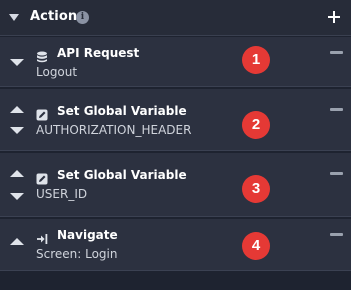 Image resolution: width=351 pixels, height=290 pixels. What do you see at coordinates (98, 53) in the screenshot?
I see `action-title: API Request` at bounding box center [98, 53].